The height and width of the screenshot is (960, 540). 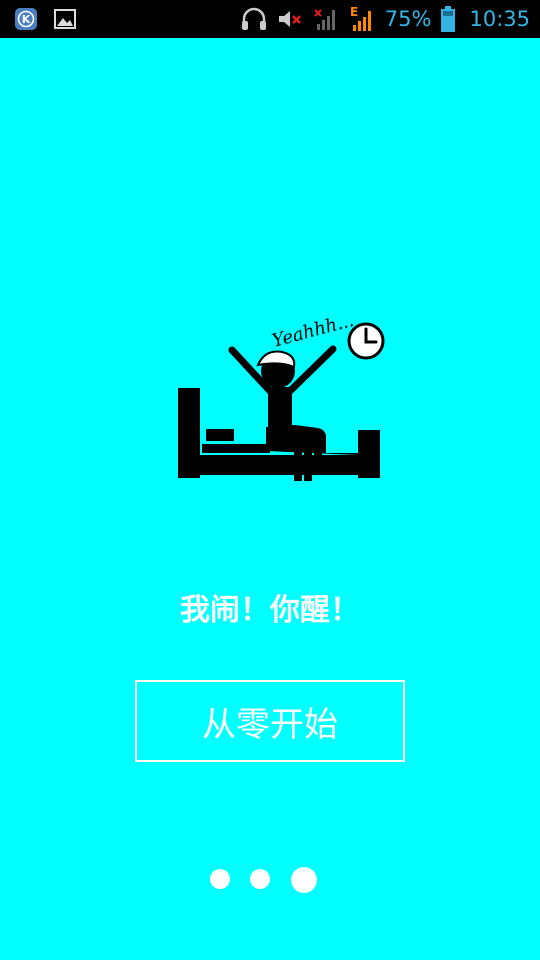 I want to click on torso, so click(x=280, y=411).